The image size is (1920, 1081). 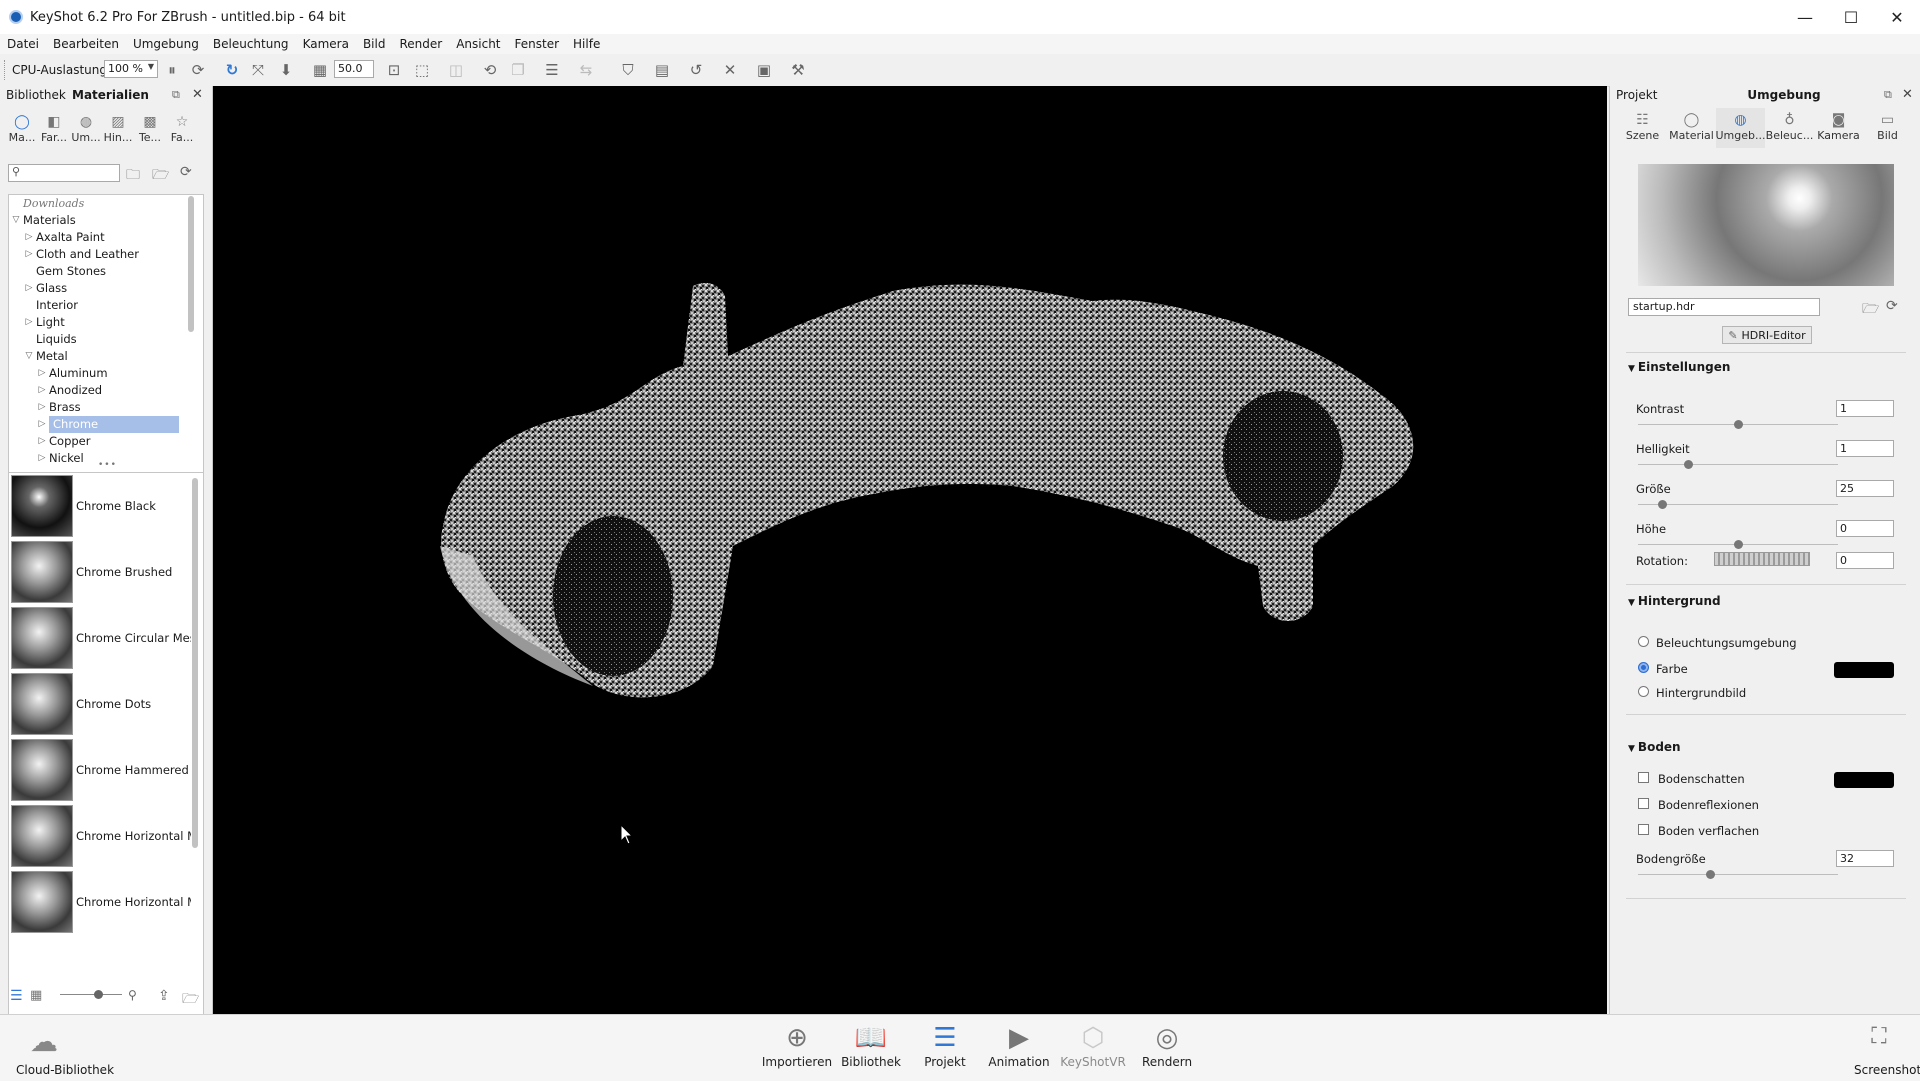 I want to click on hdri-preview, so click(x=1766, y=225).